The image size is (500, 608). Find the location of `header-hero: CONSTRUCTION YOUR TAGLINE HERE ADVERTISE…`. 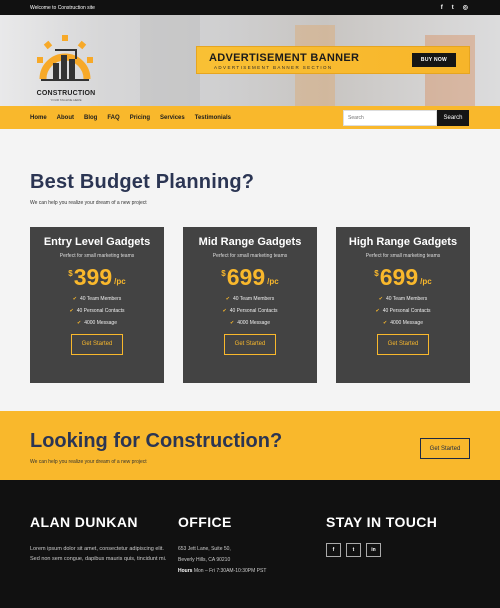

header-hero: CONSTRUCTION YOUR TAGLINE HERE ADVERTISE… is located at coordinates (250, 60).